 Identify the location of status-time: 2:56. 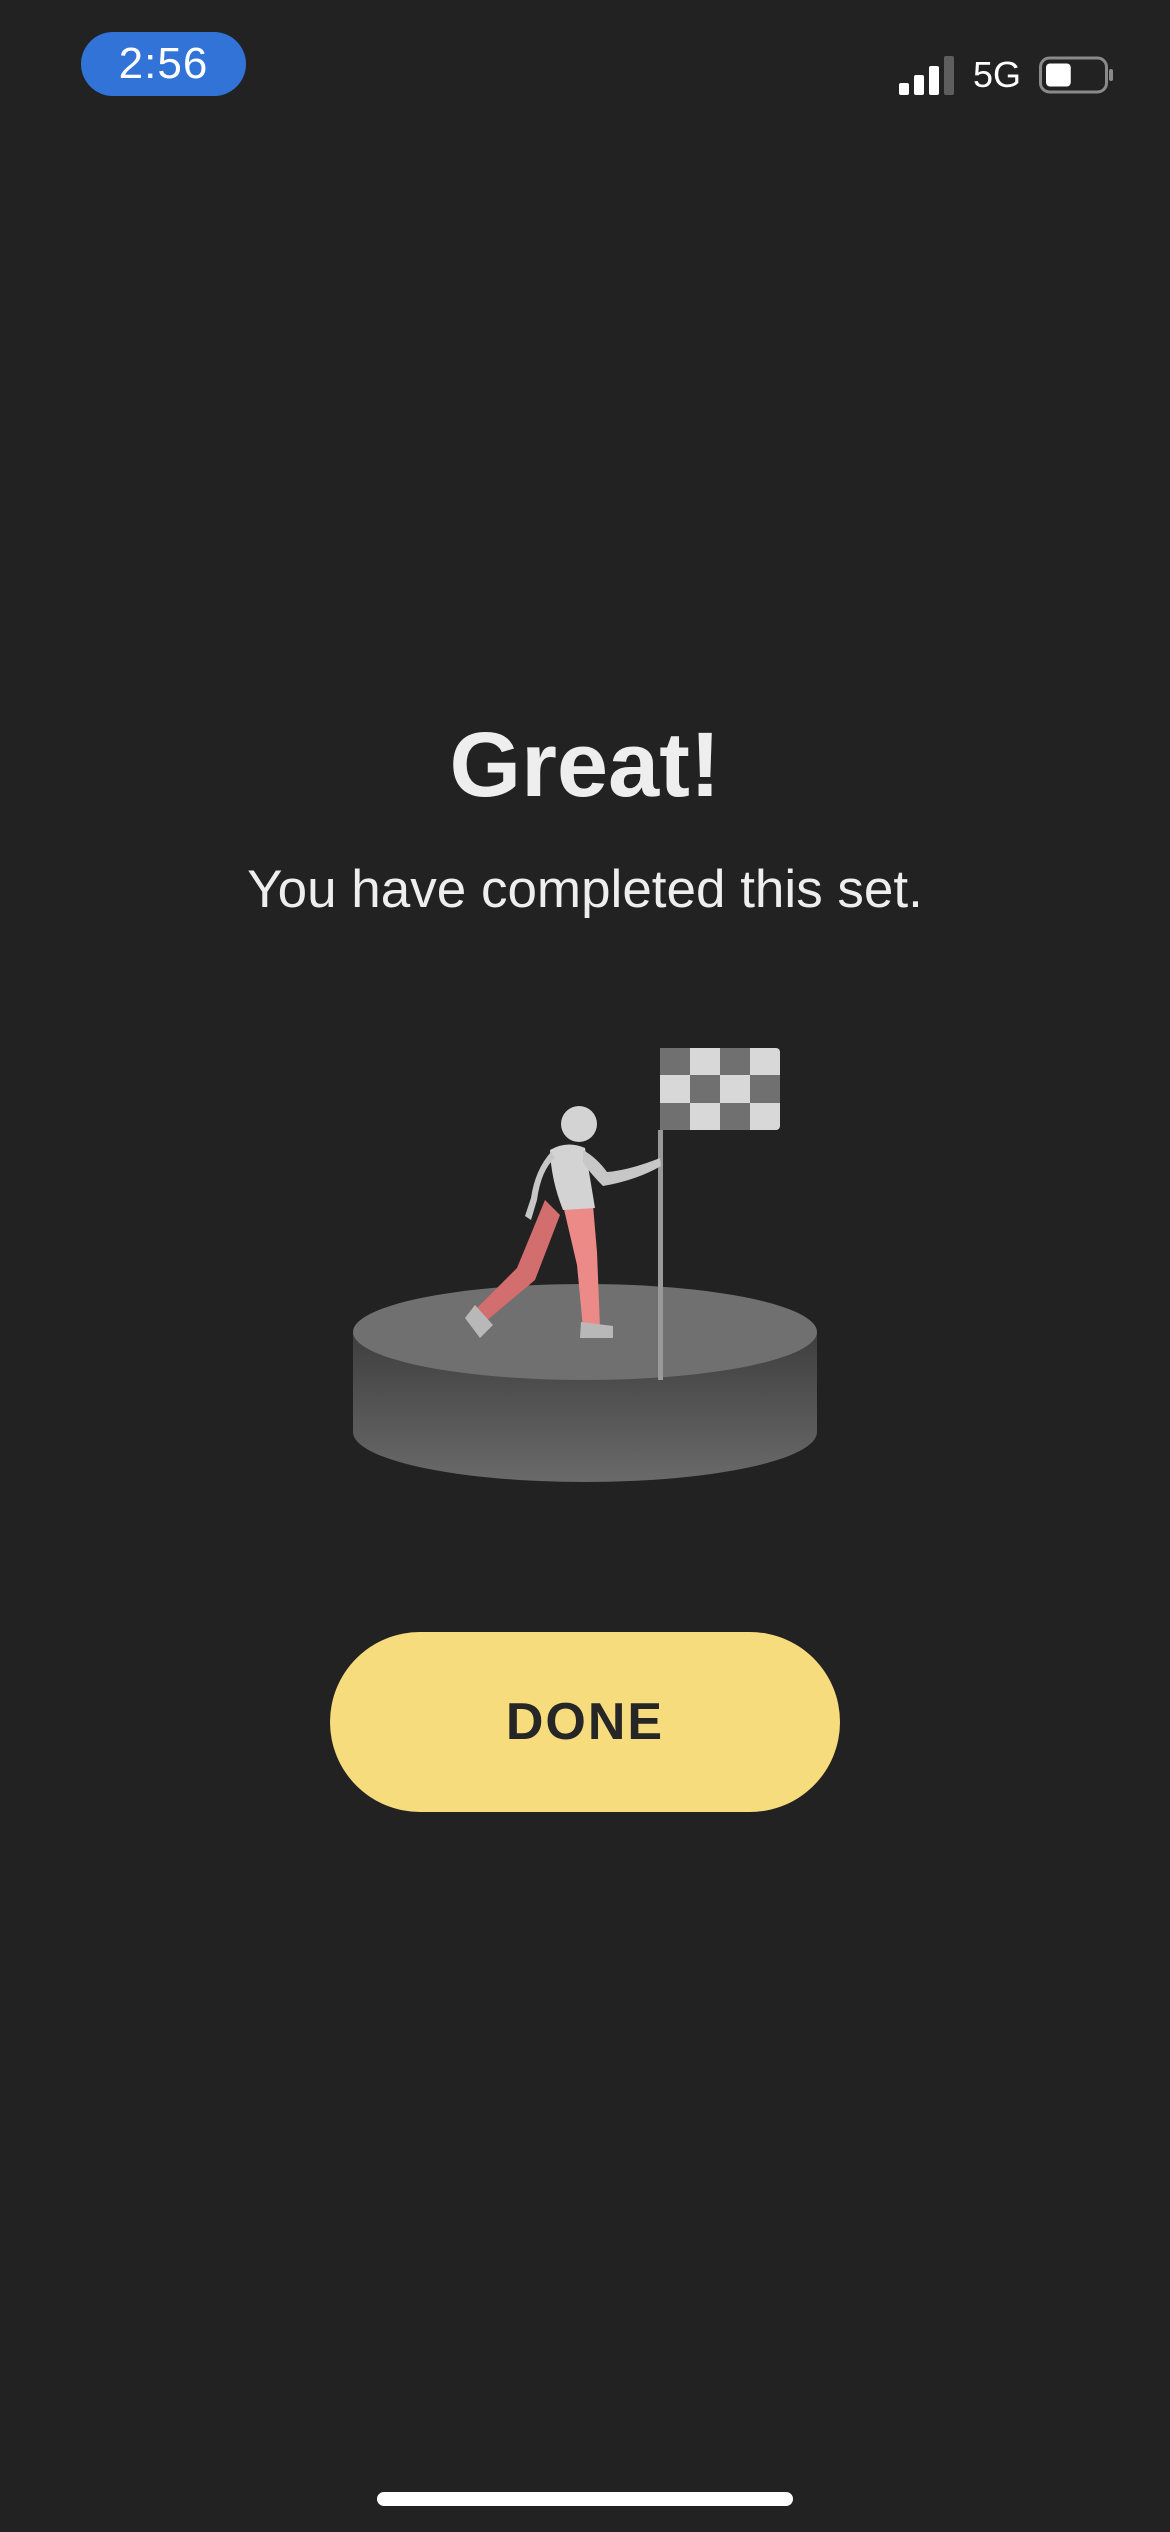
(163, 64).